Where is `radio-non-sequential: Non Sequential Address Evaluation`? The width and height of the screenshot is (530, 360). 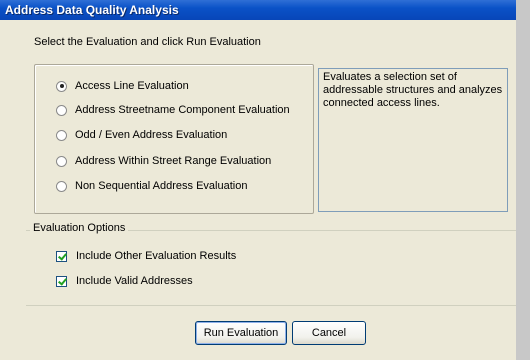
radio-non-sequential: Non Sequential Address Evaluation is located at coordinates (151, 186).